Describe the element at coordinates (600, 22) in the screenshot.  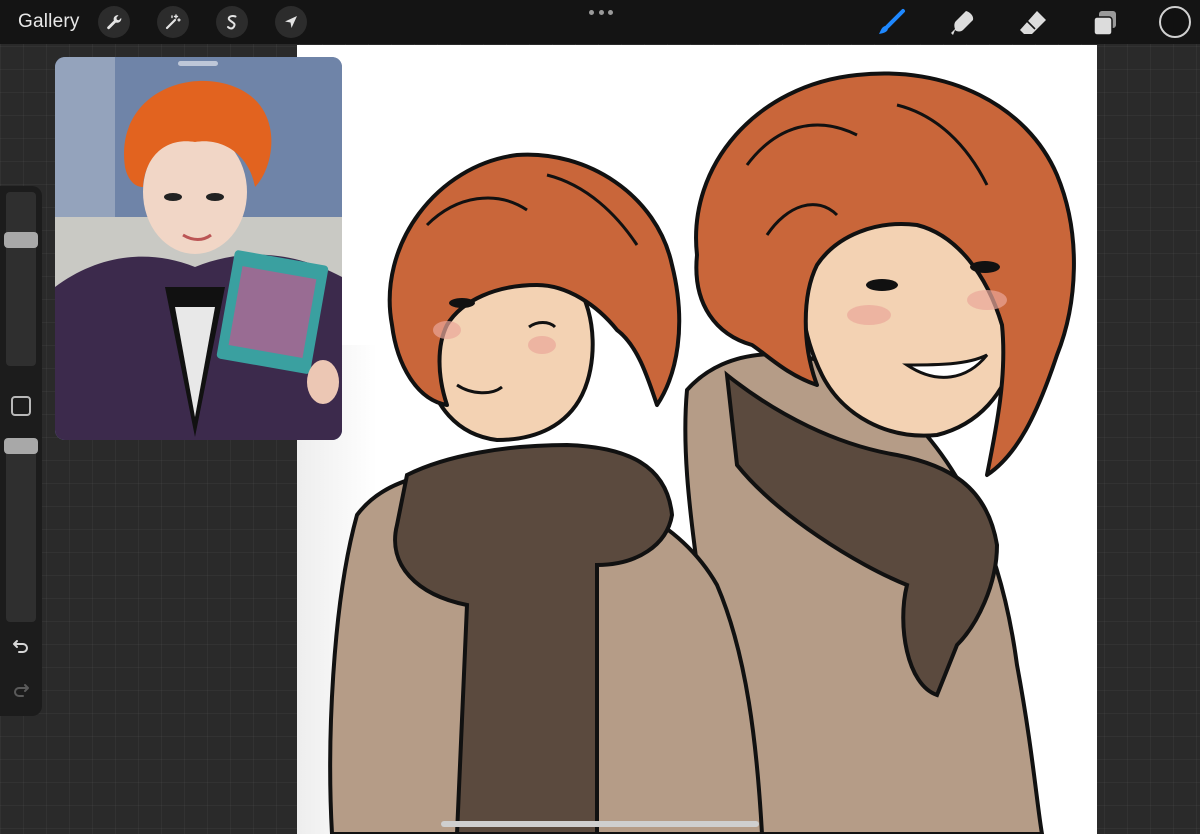
I see `top-toolbar: Gallery` at that location.